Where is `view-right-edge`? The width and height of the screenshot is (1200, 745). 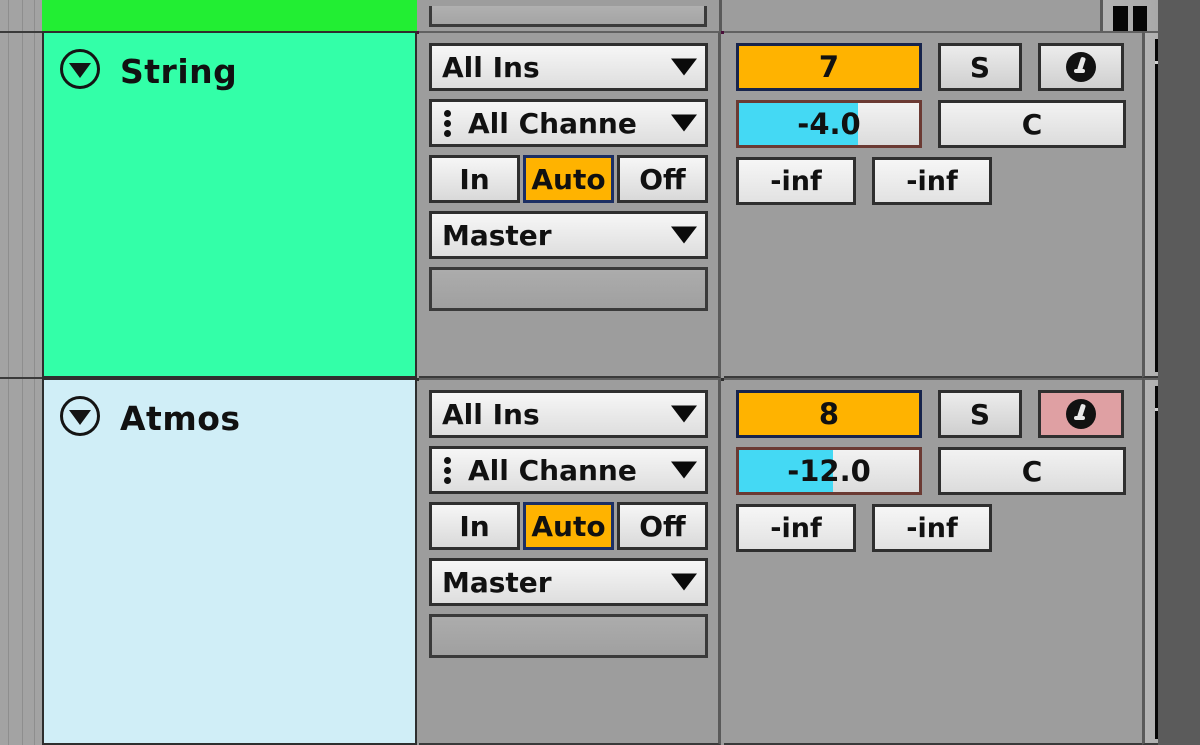 view-right-edge is located at coordinates (1179, 372).